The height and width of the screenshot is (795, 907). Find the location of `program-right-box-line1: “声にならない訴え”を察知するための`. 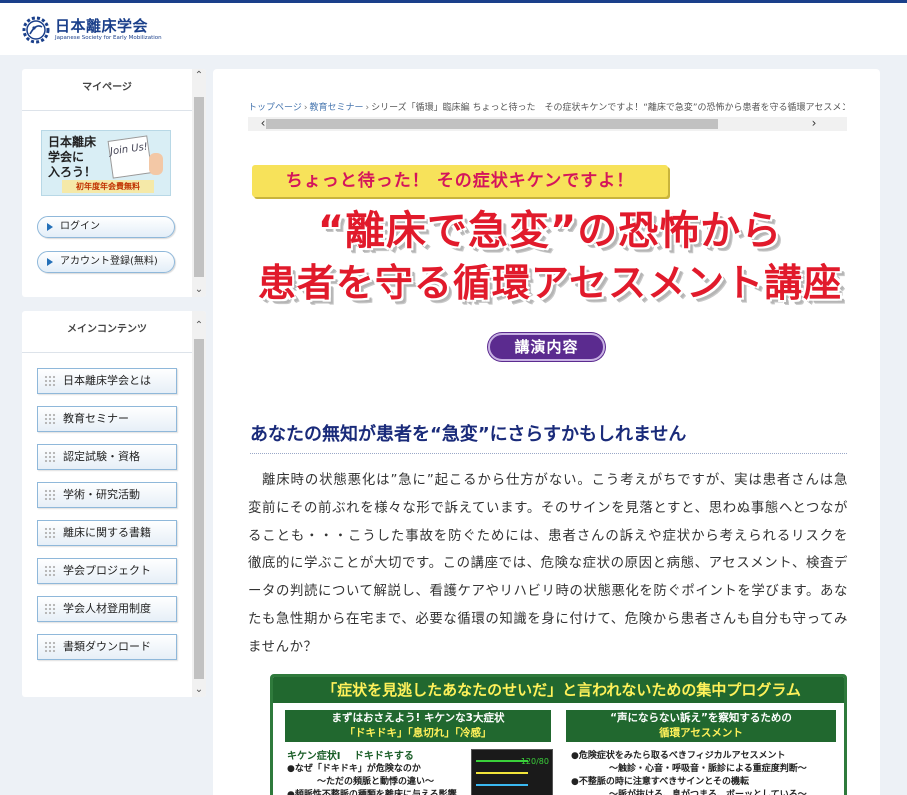

program-right-box-line1: “声にならない訴え”を察知するための is located at coordinates (701, 718).